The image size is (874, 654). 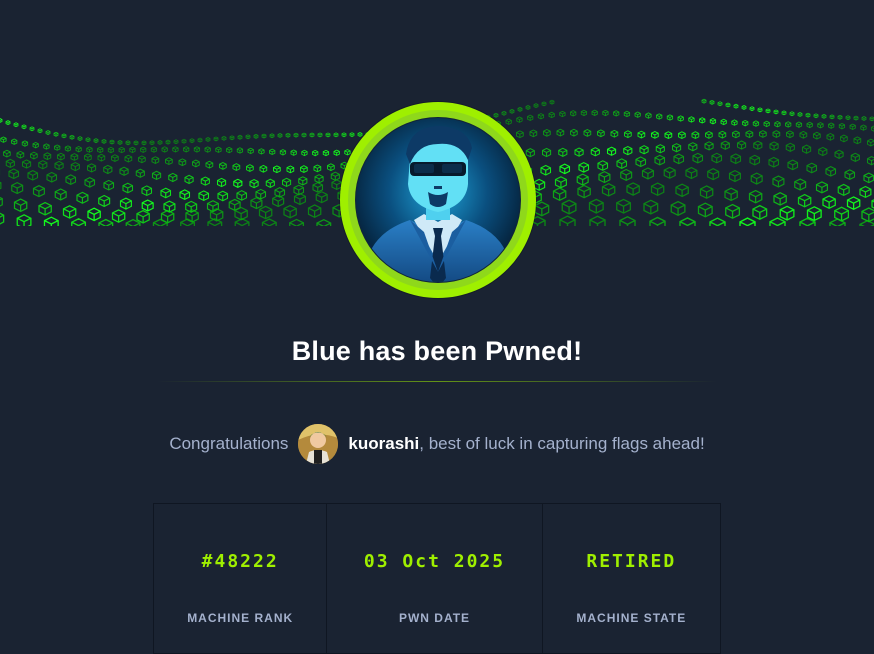 I want to click on machine-rank-label: MACHINE RANK, so click(x=240, y=618).